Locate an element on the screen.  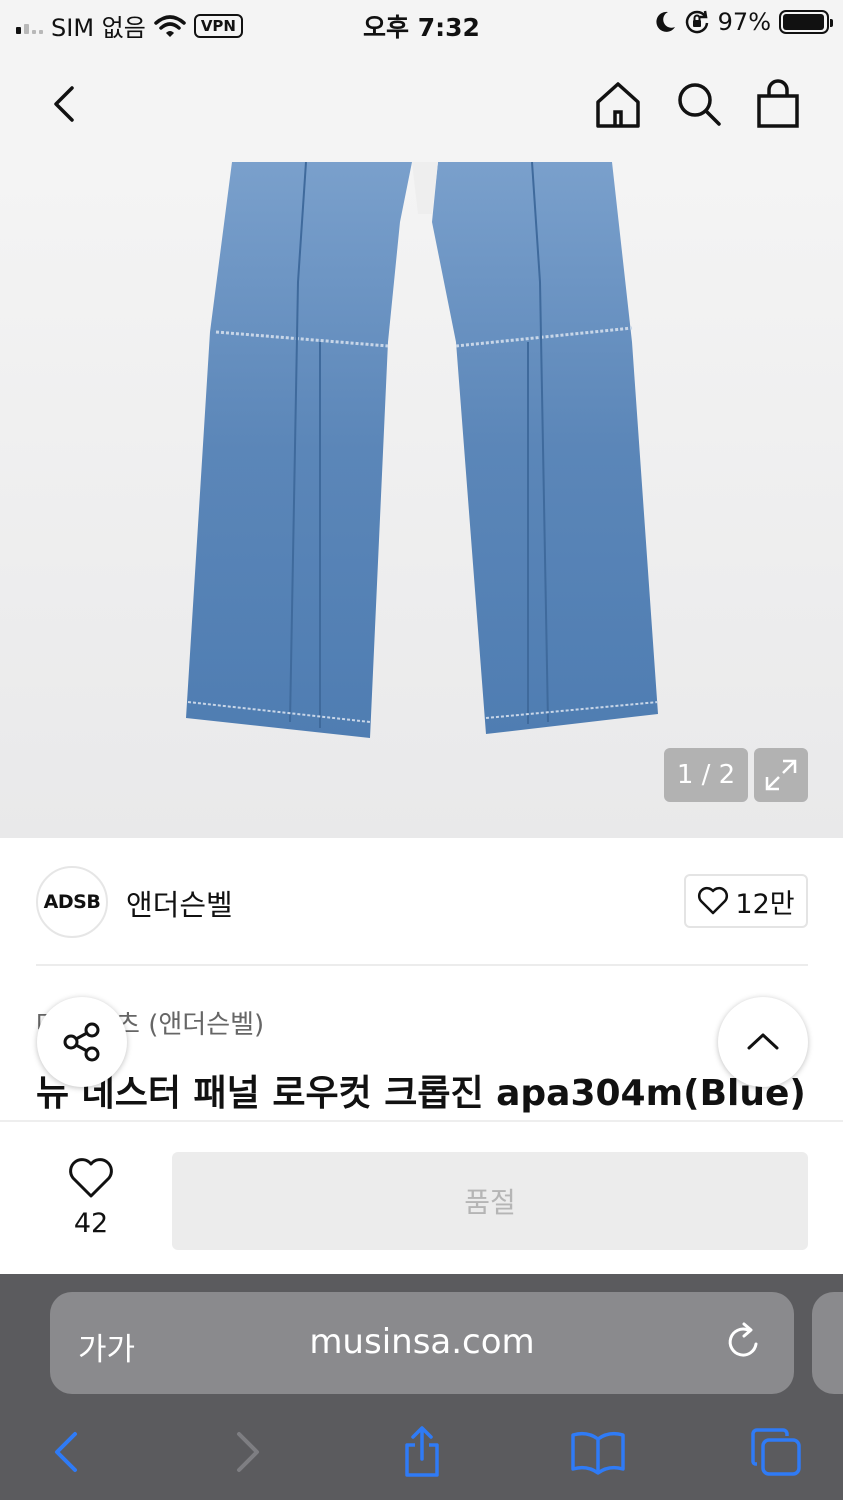
home-icon is located at coordinates (618, 104).